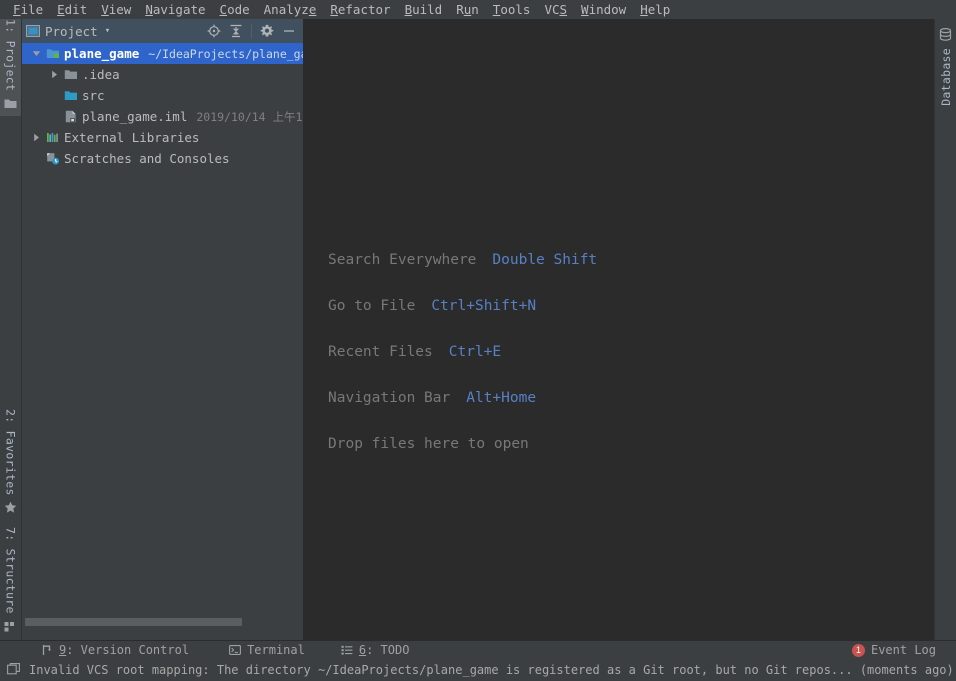 The height and width of the screenshot is (681, 956). Describe the element at coordinates (101, 74) in the screenshot. I see `tree-node-label: .idea` at that location.